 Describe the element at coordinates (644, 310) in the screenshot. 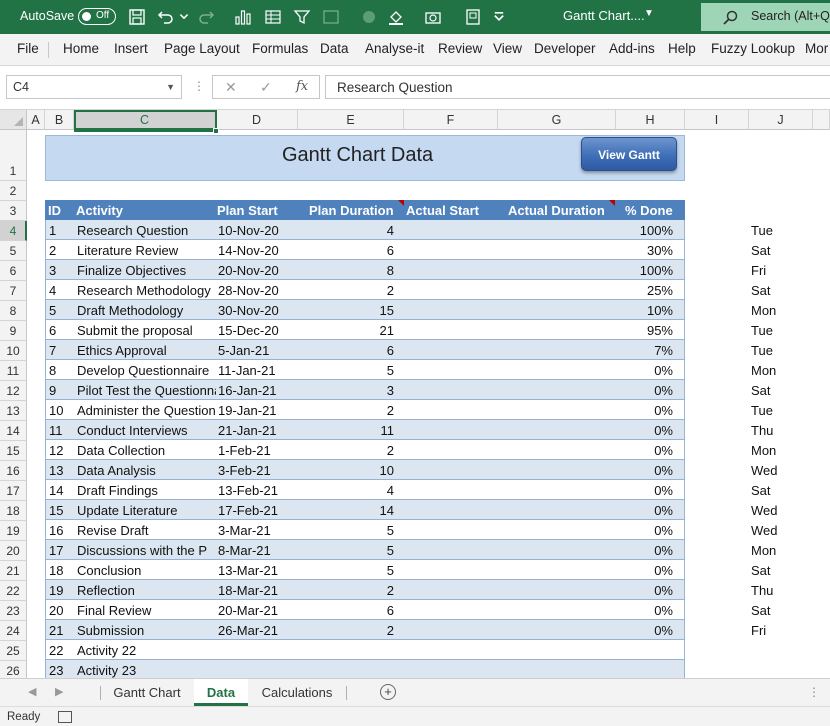

I see `pct-done-cell: 10%` at that location.